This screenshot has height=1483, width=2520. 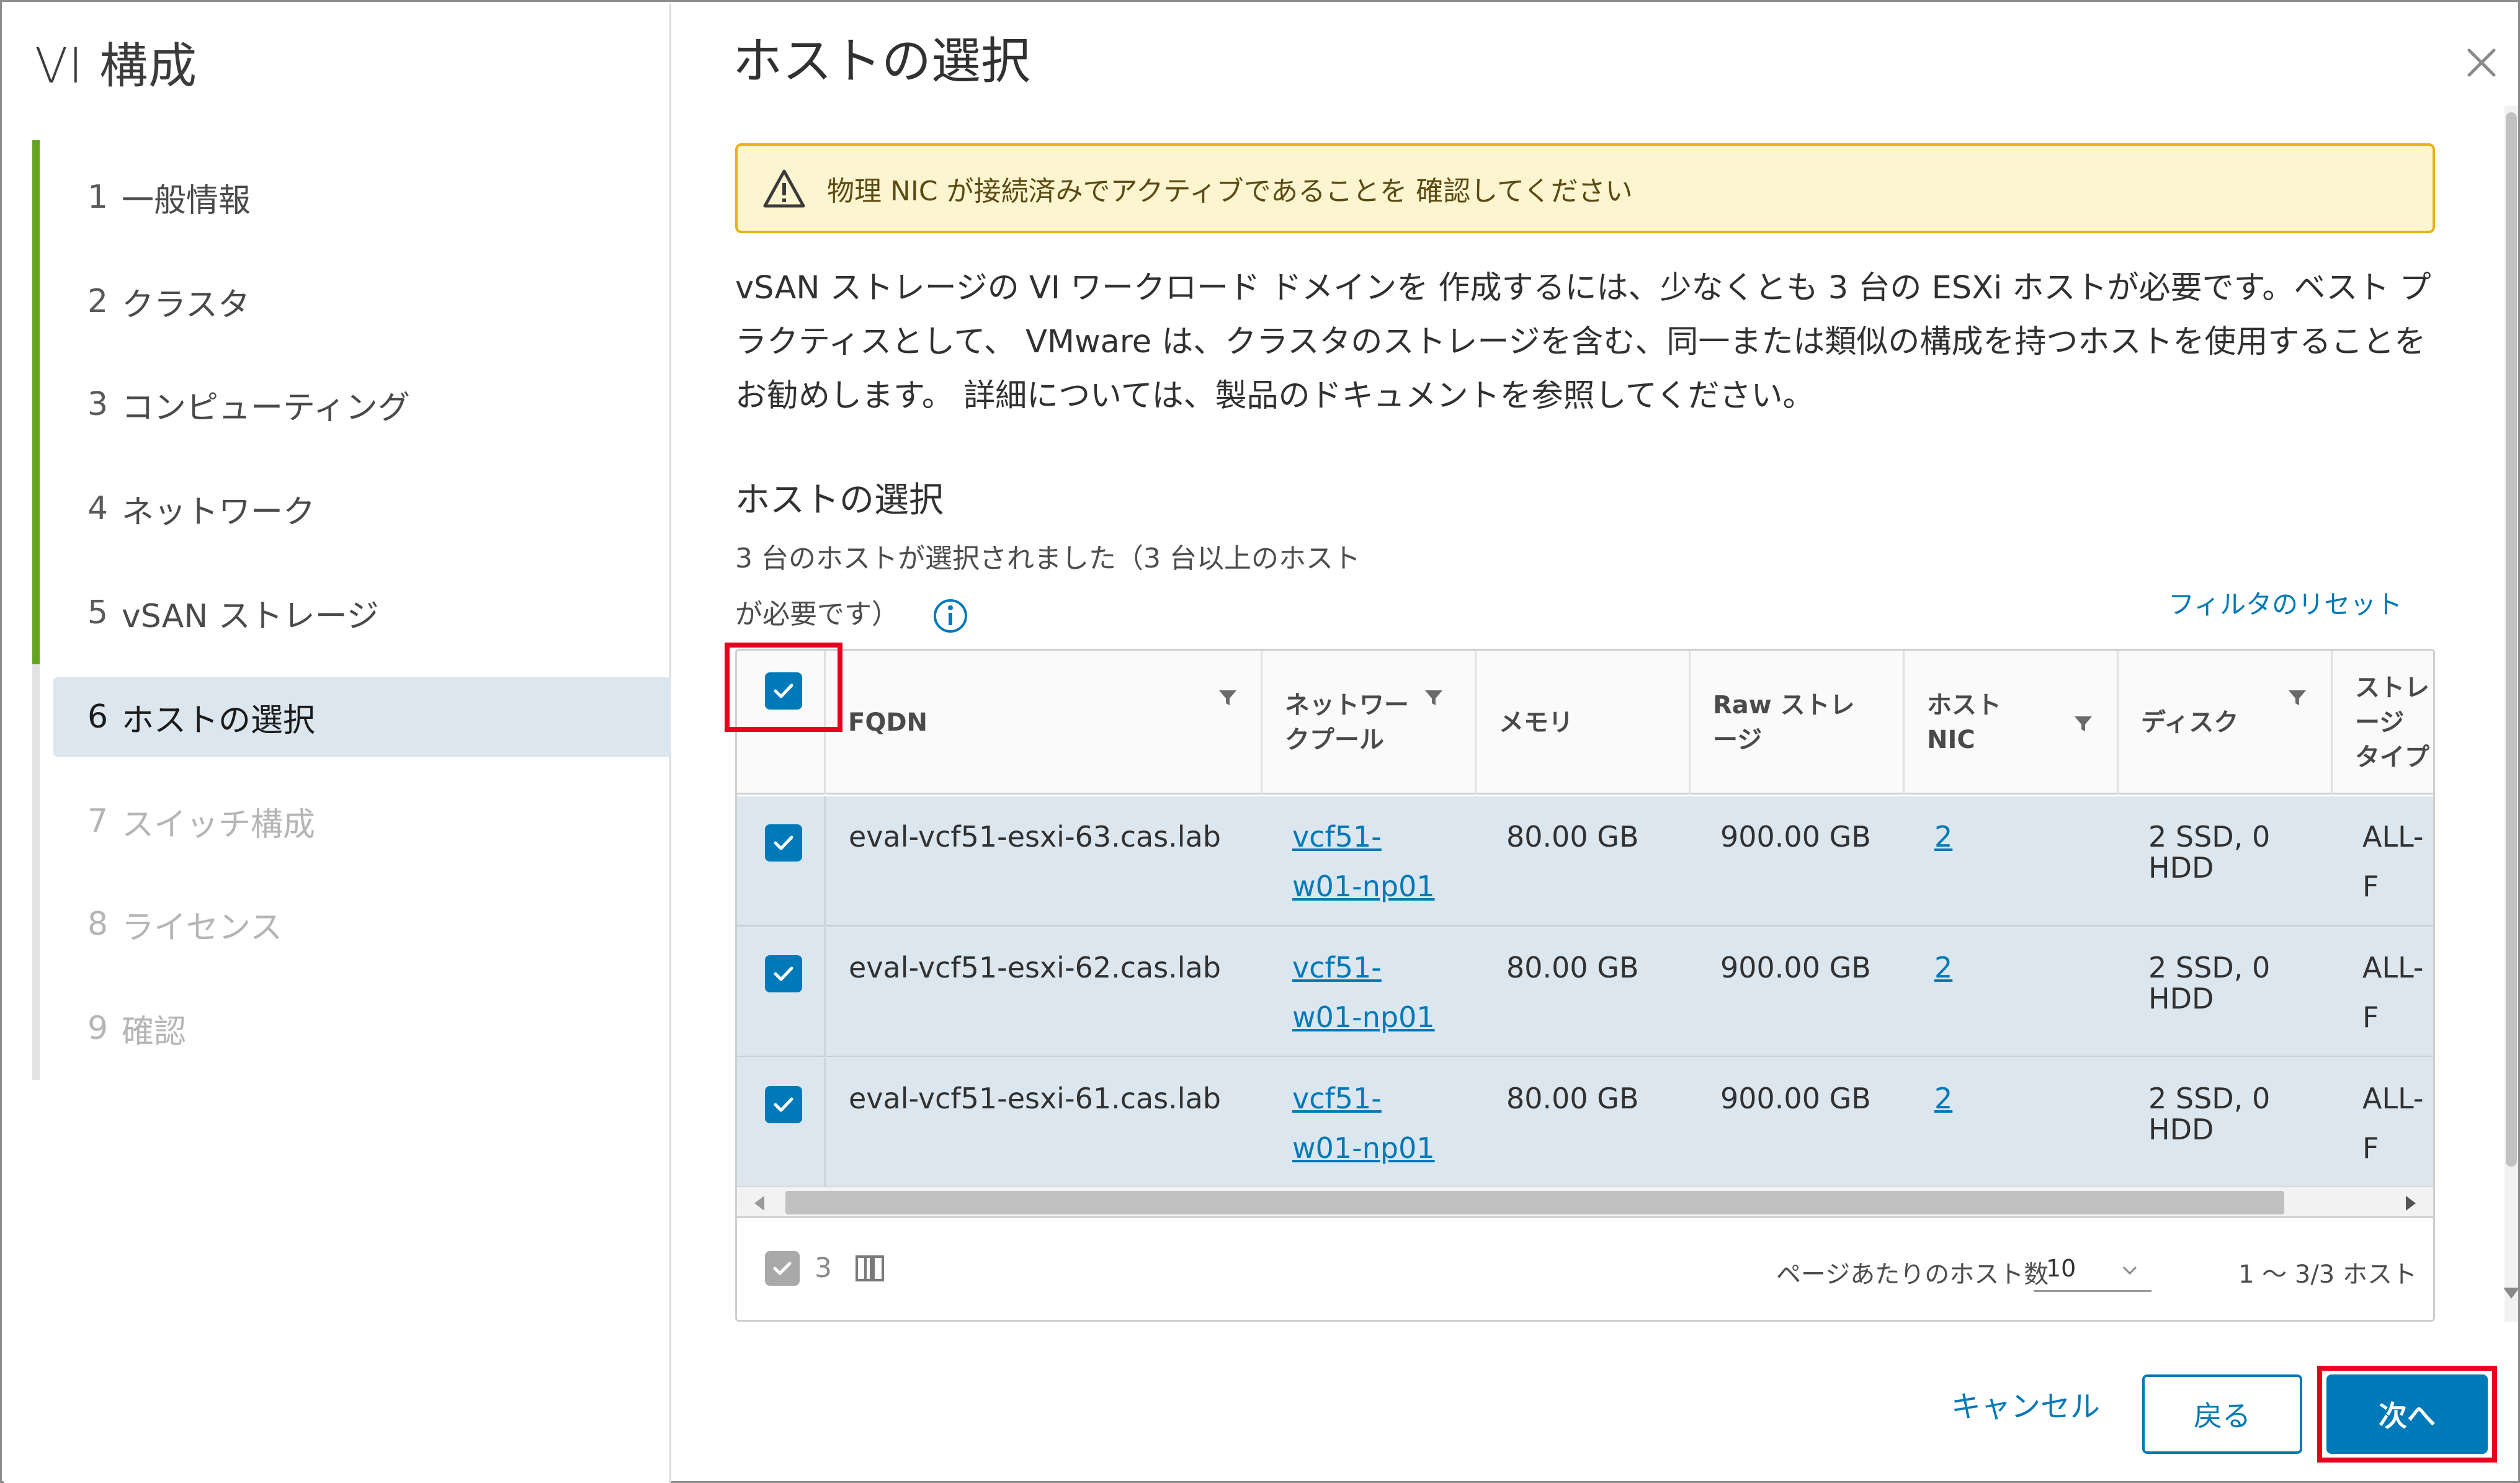 I want to click on back-button: 戻る, so click(x=2222, y=1414).